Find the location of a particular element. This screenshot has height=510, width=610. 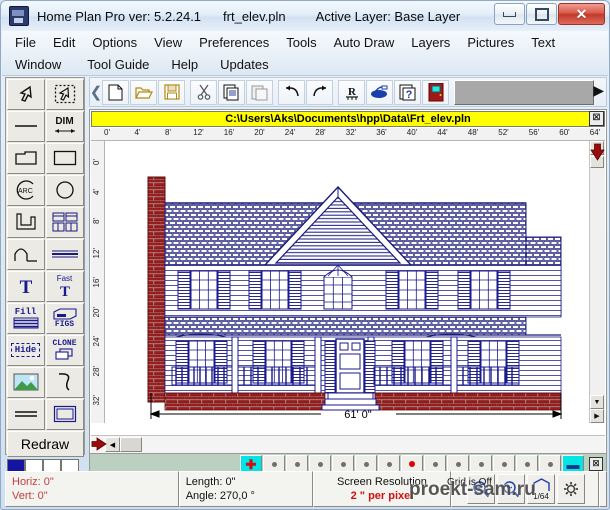

circle-tool is located at coordinates (64, 190).